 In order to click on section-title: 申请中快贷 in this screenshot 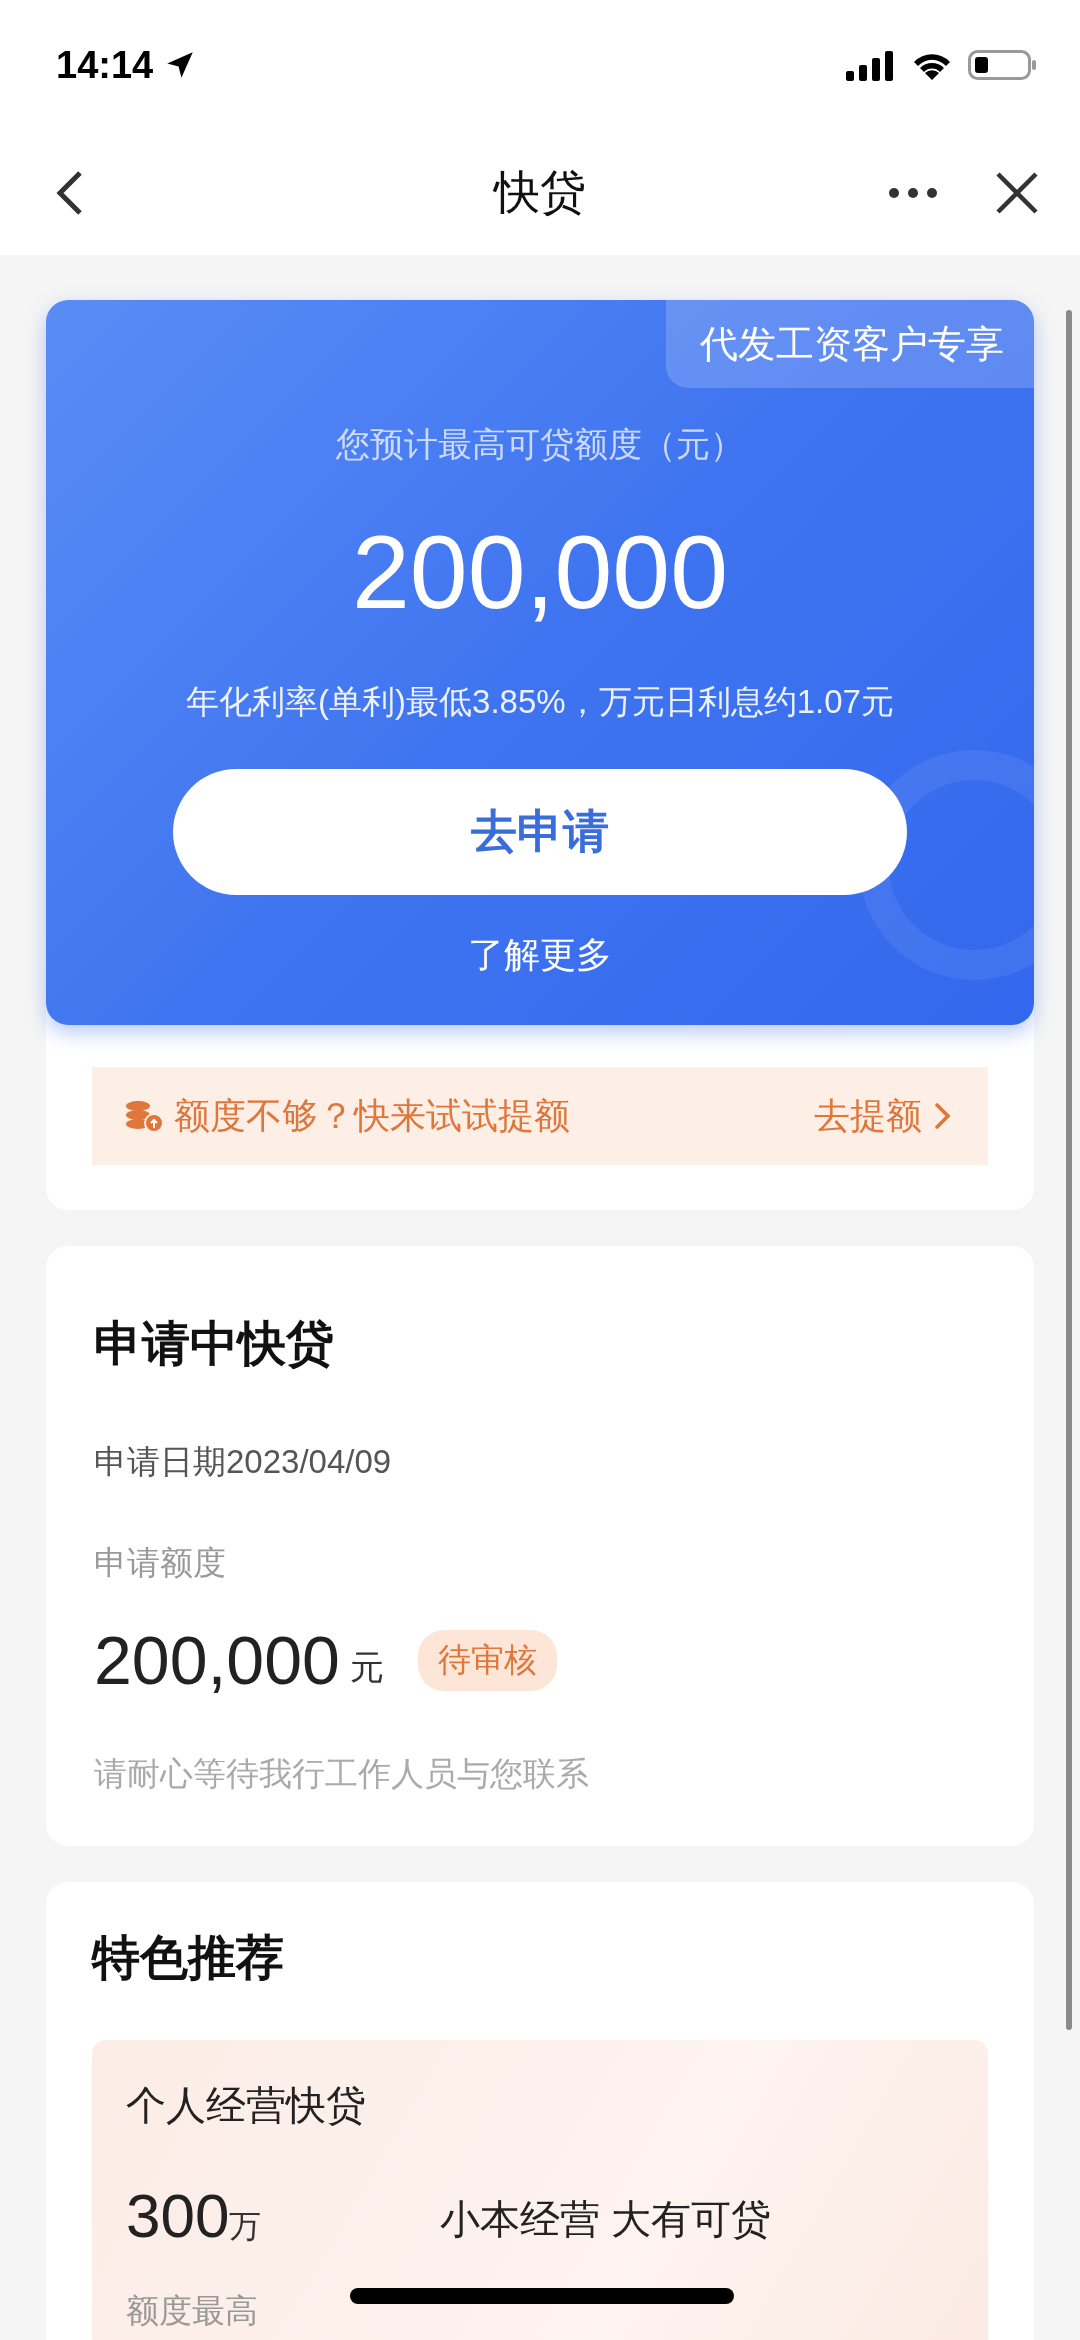, I will do `click(214, 1344)`.